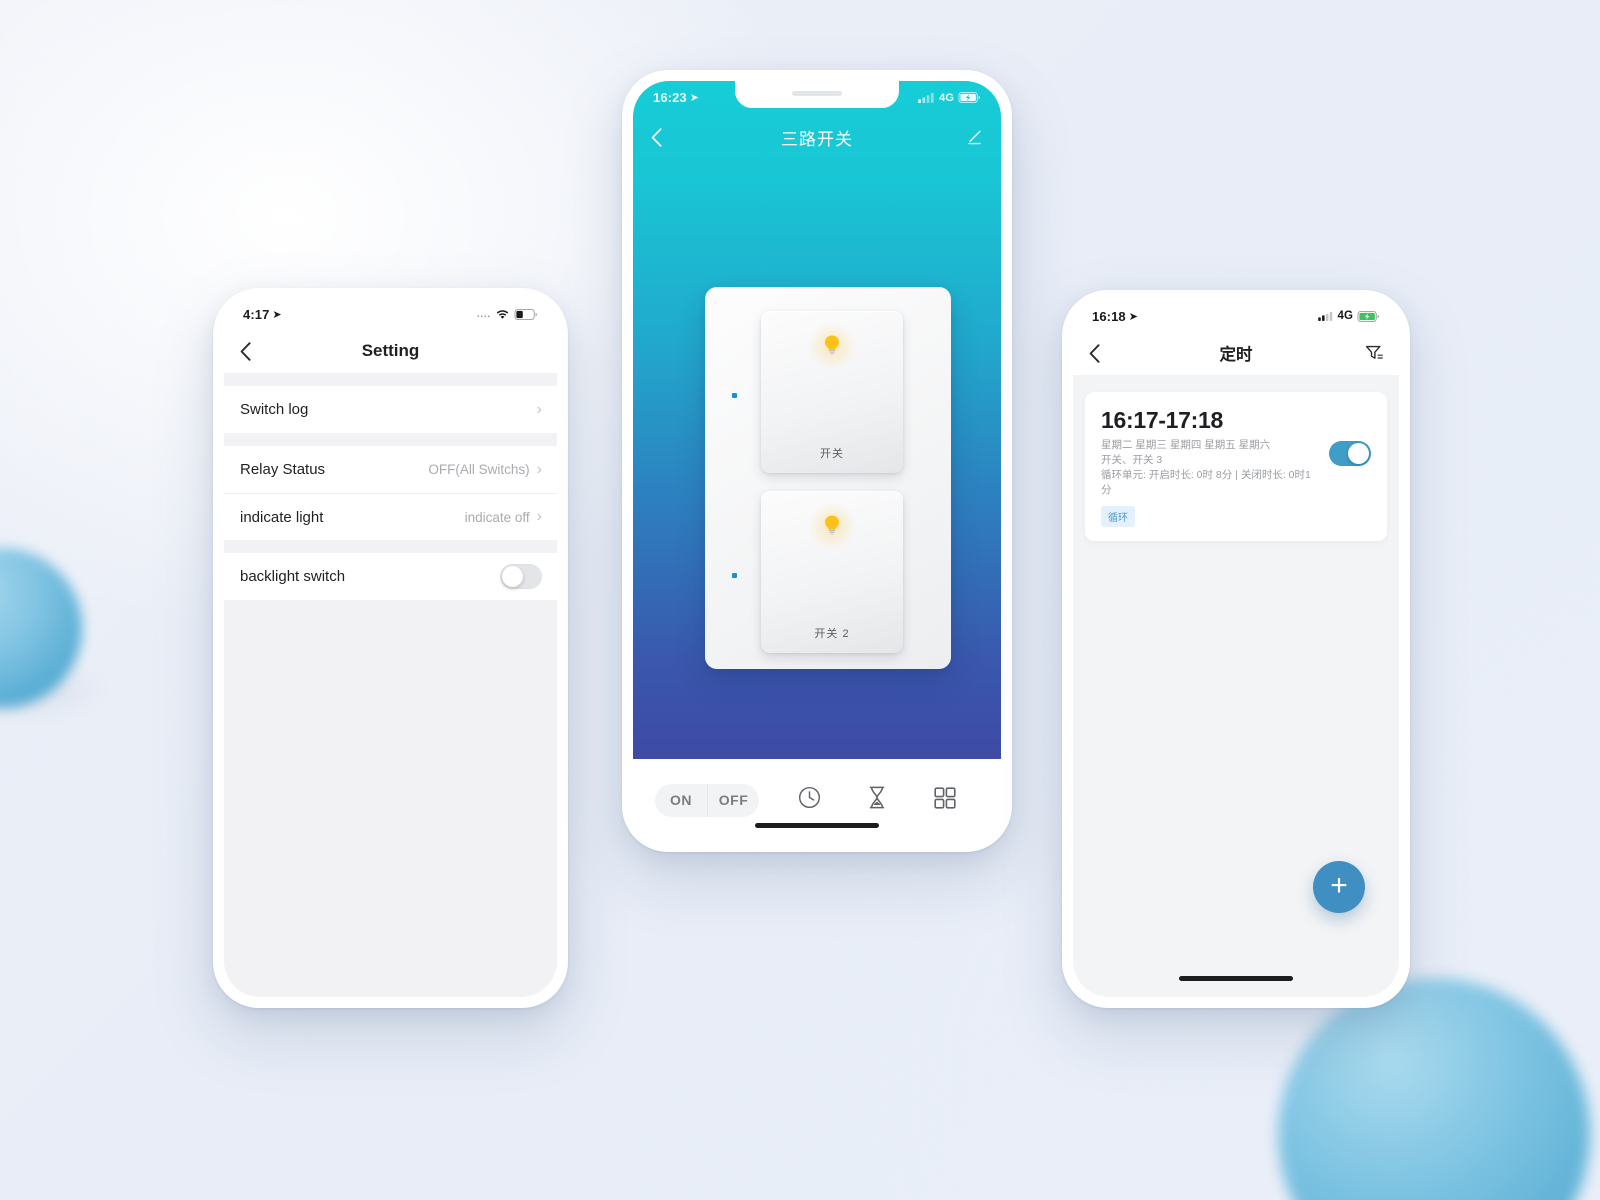 Image resolution: width=1600 pixels, height=1200 pixels. I want to click on row-label: Switch log, so click(274, 409).